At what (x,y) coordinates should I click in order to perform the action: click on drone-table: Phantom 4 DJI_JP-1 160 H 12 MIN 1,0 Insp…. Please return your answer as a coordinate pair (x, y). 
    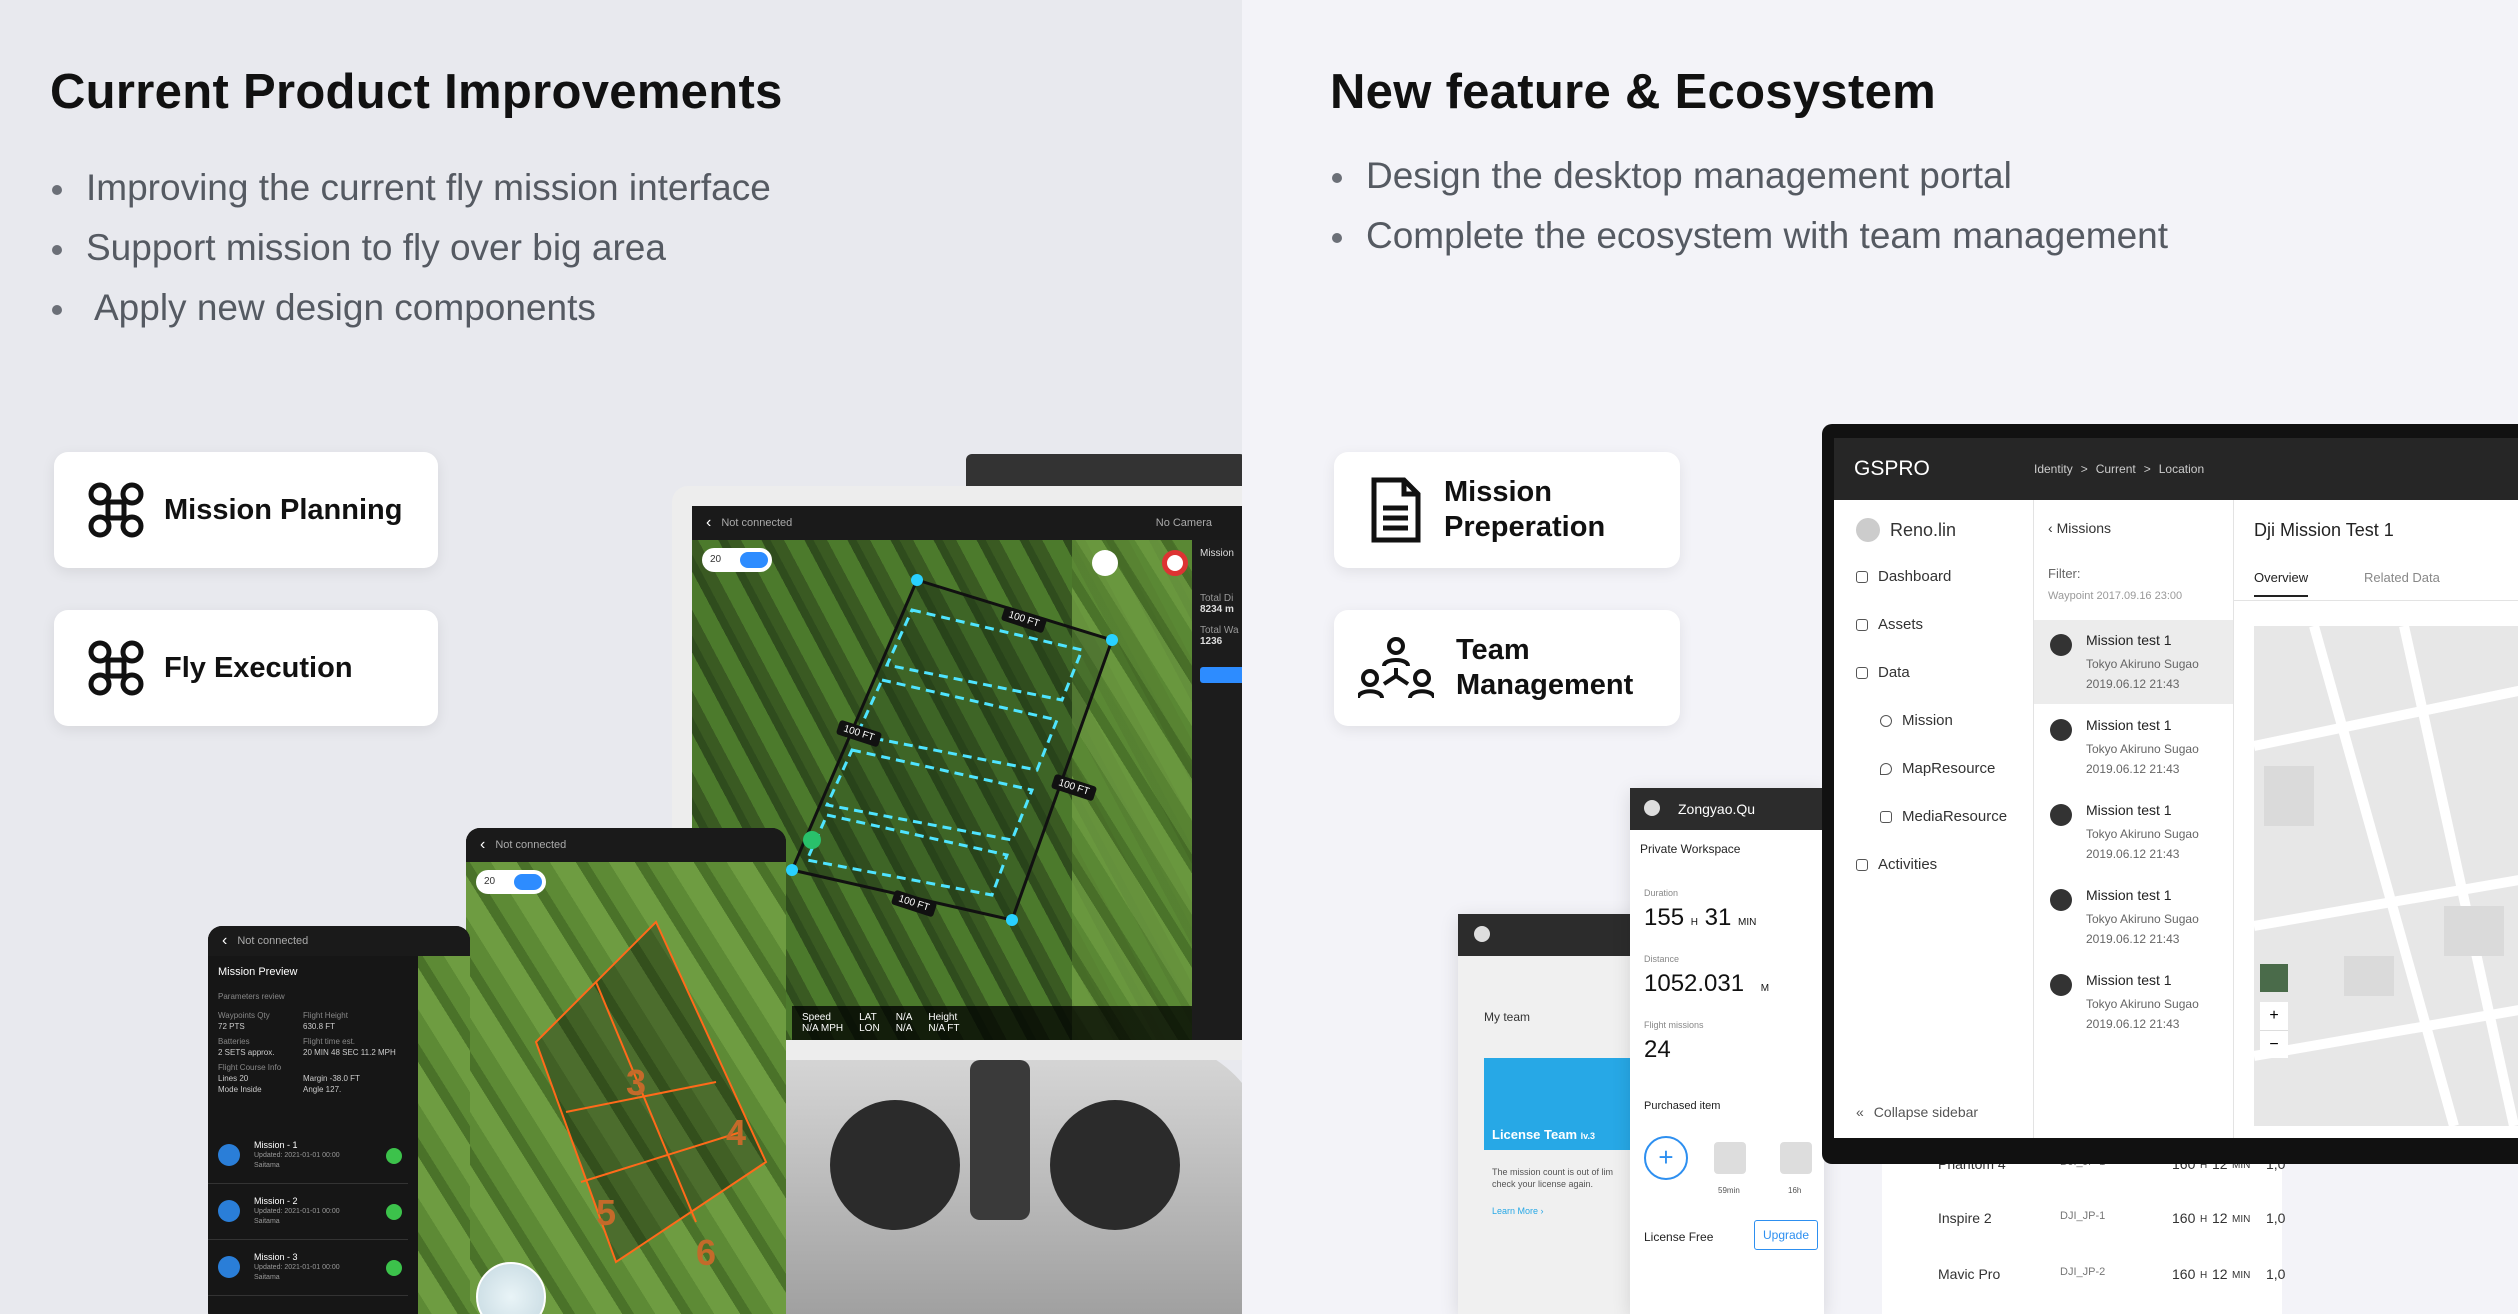
    Looking at the image, I should click on (2083, 1232).